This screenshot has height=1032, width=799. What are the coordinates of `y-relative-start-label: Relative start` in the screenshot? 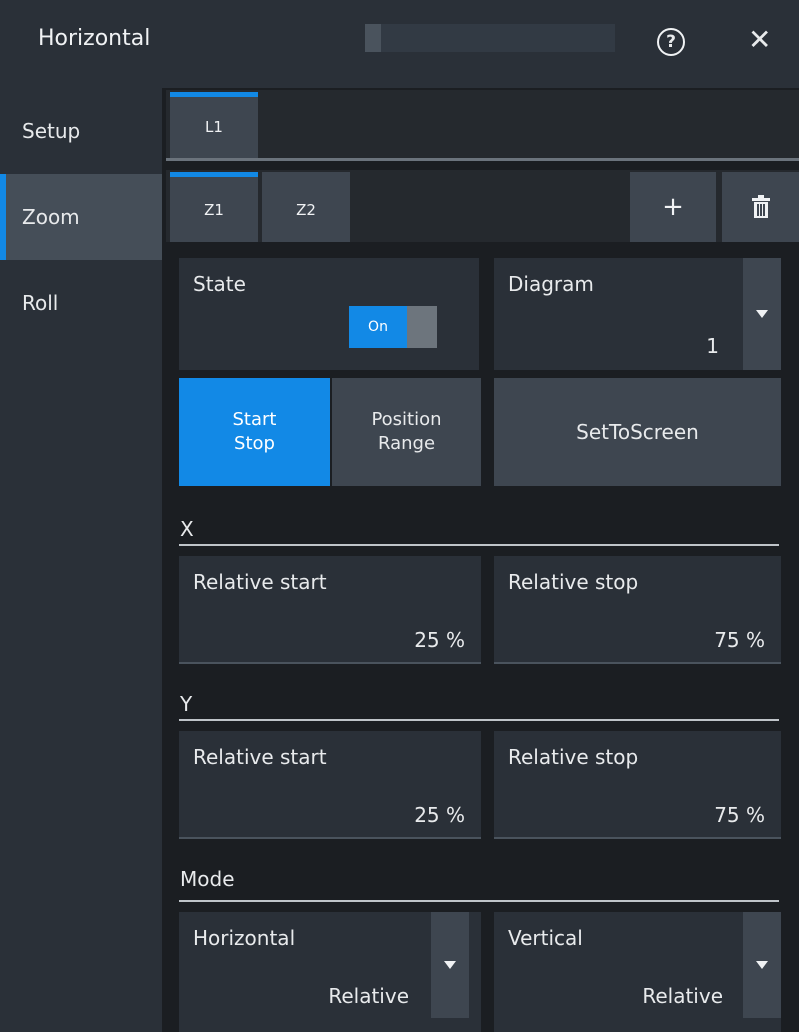 It's located at (260, 757).